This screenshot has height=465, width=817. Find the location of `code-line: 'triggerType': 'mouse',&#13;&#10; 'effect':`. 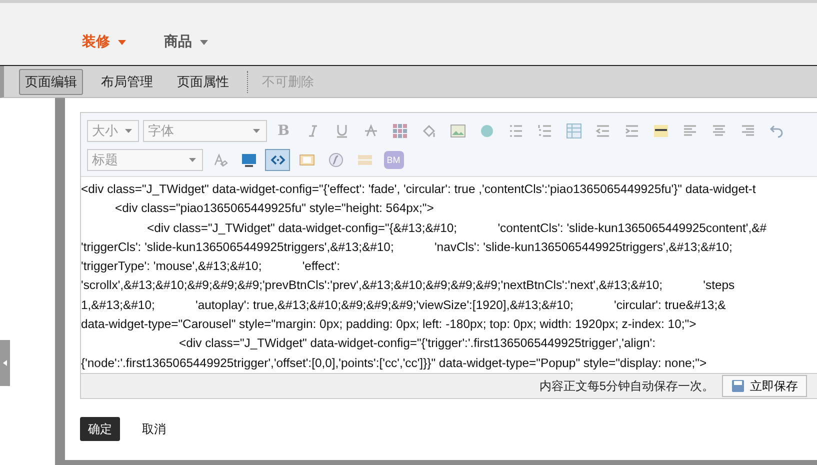

code-line: 'triggerType': 'mouse',&#13;&#10; 'effect': is located at coordinates (210, 267).